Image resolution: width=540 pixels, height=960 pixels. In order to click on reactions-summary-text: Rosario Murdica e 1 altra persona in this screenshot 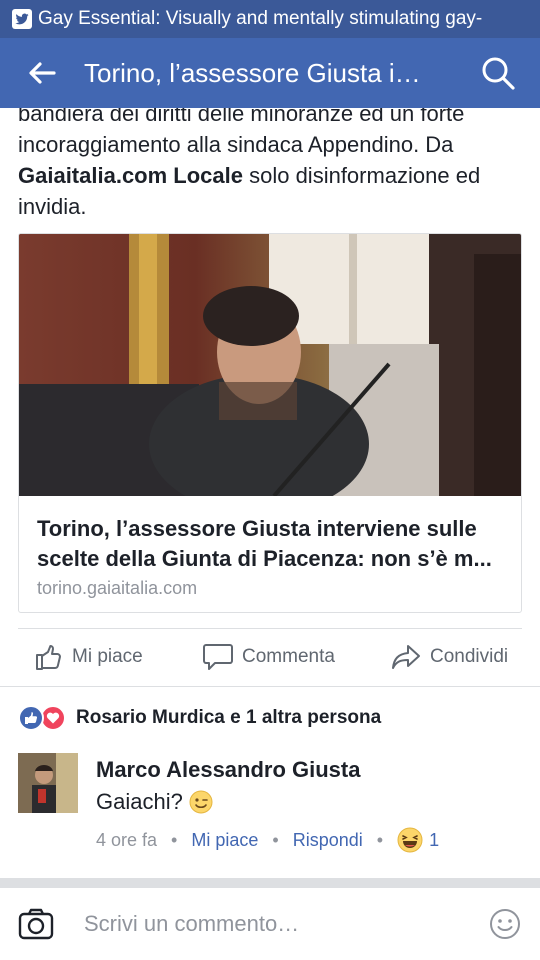, I will do `click(229, 717)`.